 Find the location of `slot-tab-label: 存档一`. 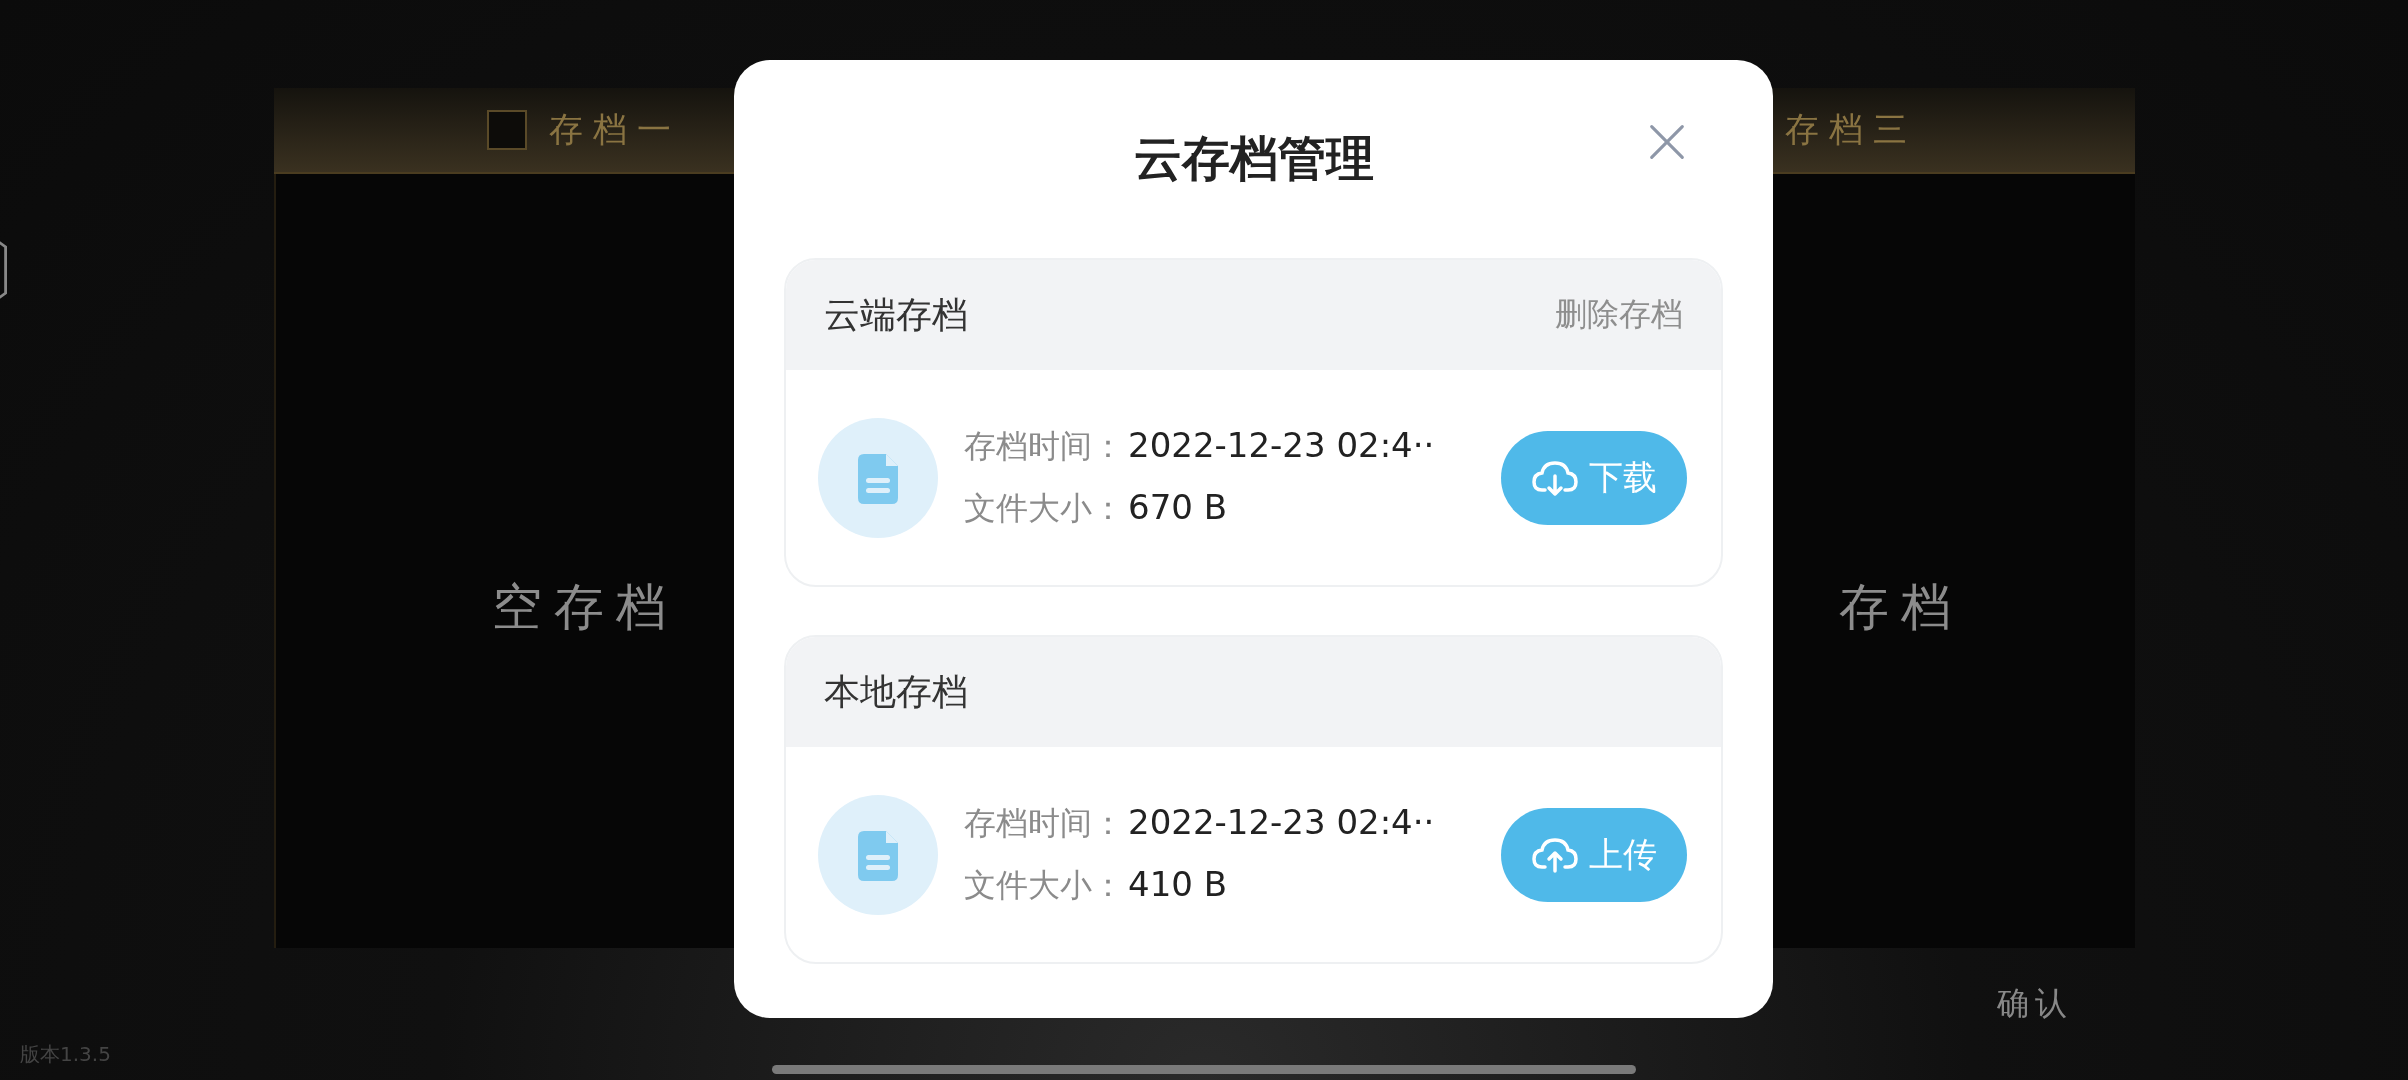

slot-tab-label: 存档一 is located at coordinates (615, 130).